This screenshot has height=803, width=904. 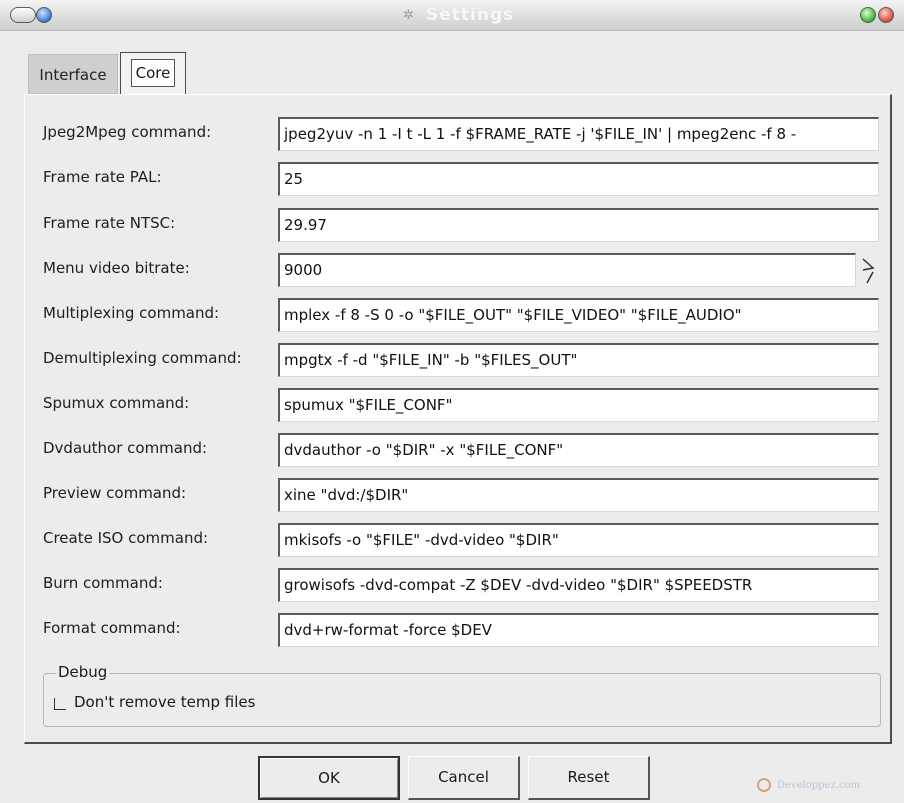 What do you see at coordinates (109, 223) in the screenshot?
I see `frame-rate-ntsc-label: Frame rate NTSC:` at bounding box center [109, 223].